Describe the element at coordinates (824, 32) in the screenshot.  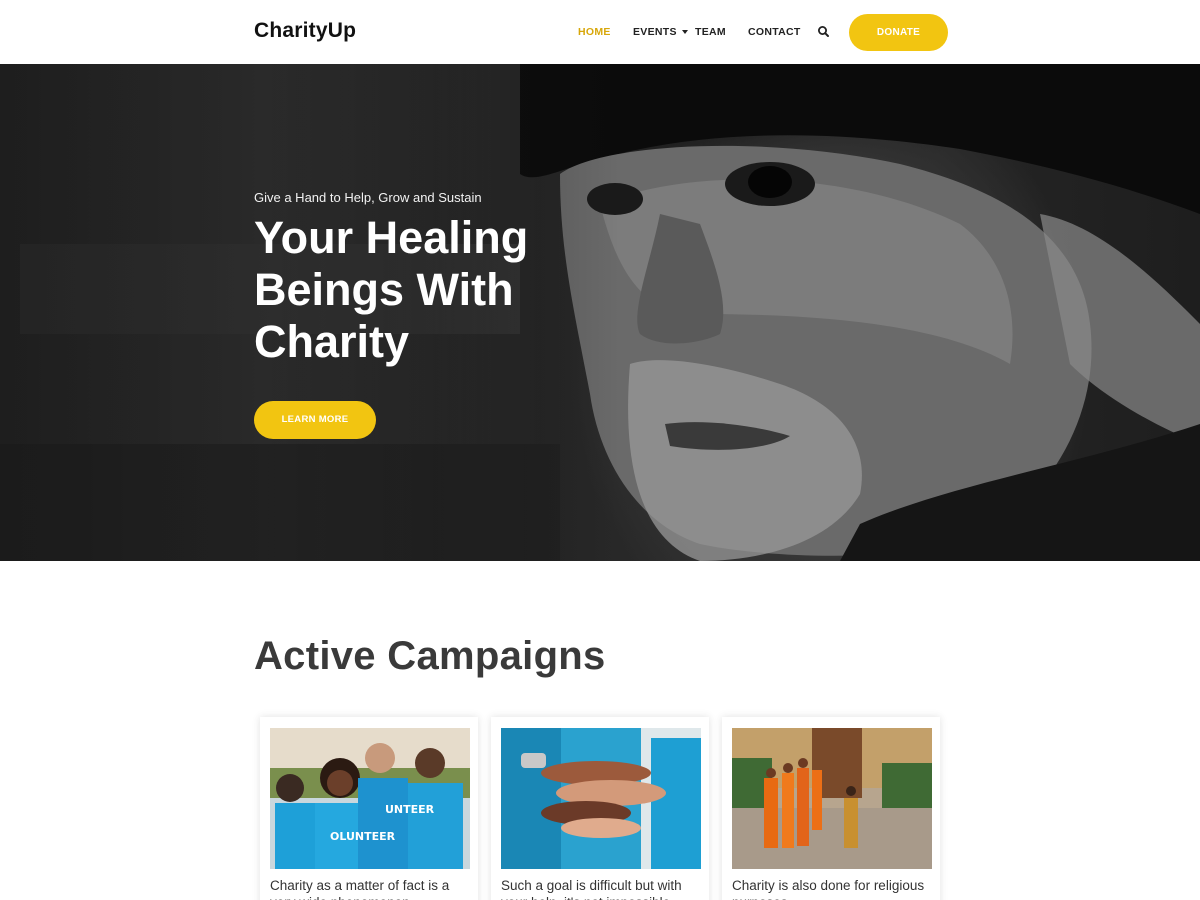
I see `search-icon` at that location.